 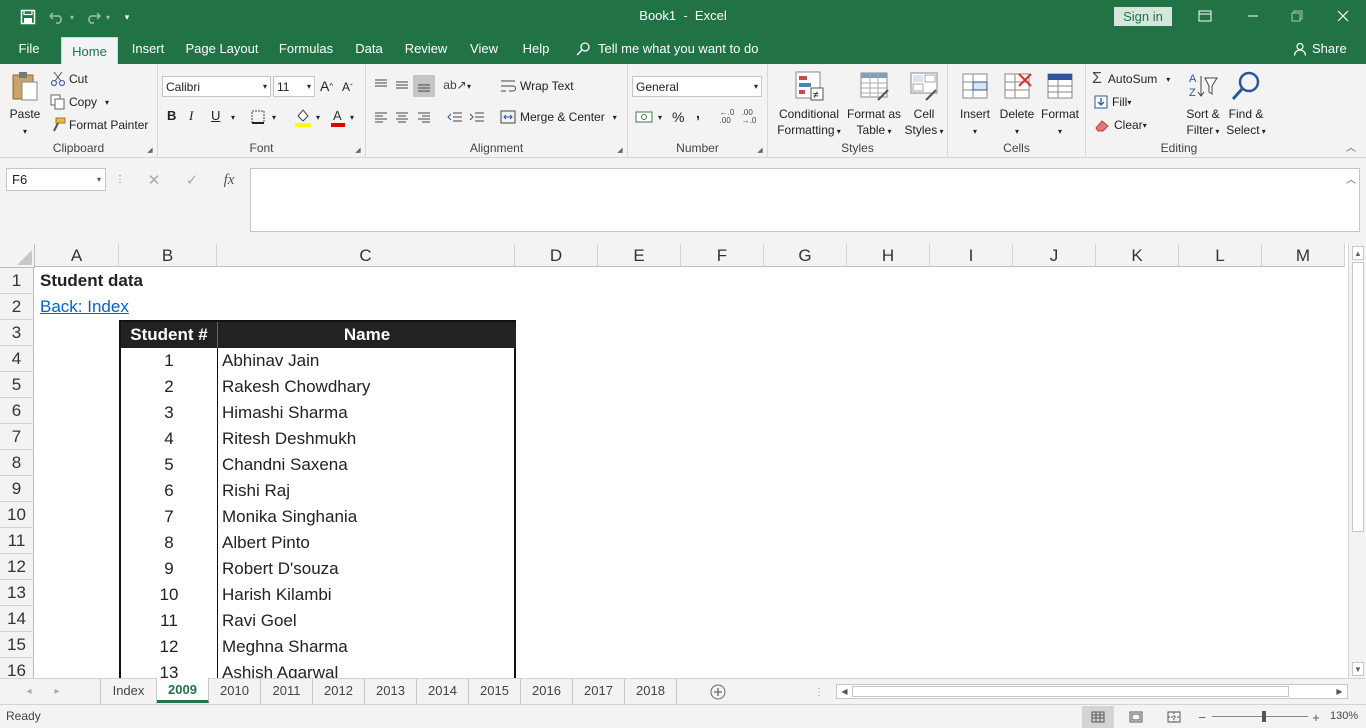 What do you see at coordinates (1246, 105) in the screenshot?
I see `find-select-button: Find & Select ▾` at bounding box center [1246, 105].